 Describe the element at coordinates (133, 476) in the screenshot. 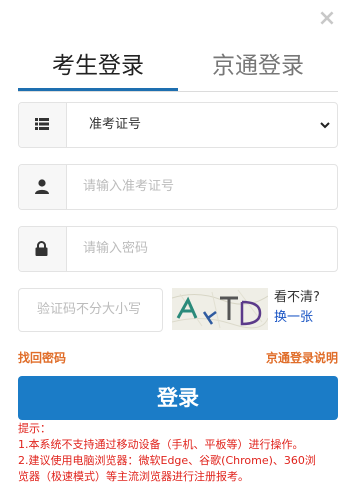

I see `tip-line: 览器（极速模式）等主流浏览器进行注册报考。` at that location.